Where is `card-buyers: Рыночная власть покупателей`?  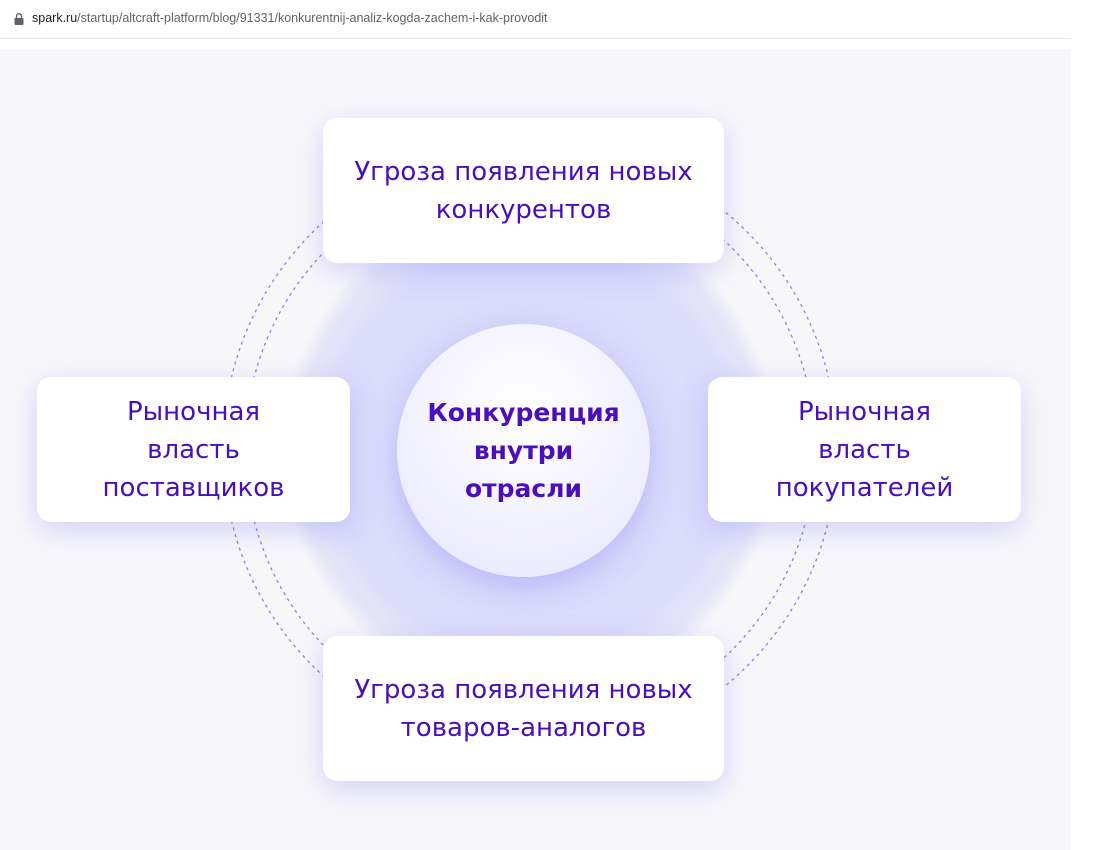 card-buyers: Рыночная власть покупателей is located at coordinates (864, 449).